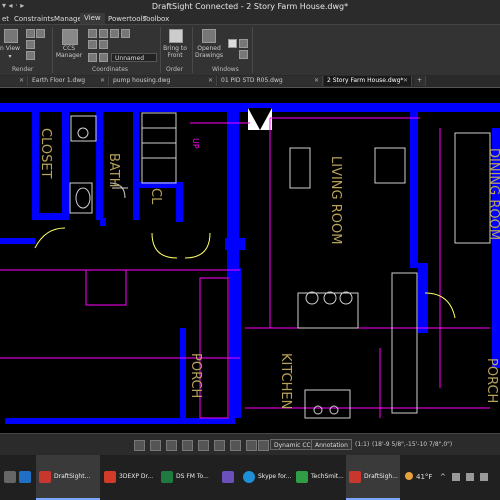 The image size is (500, 500). I want to click on weather-temperature: 41°F, so click(424, 477).